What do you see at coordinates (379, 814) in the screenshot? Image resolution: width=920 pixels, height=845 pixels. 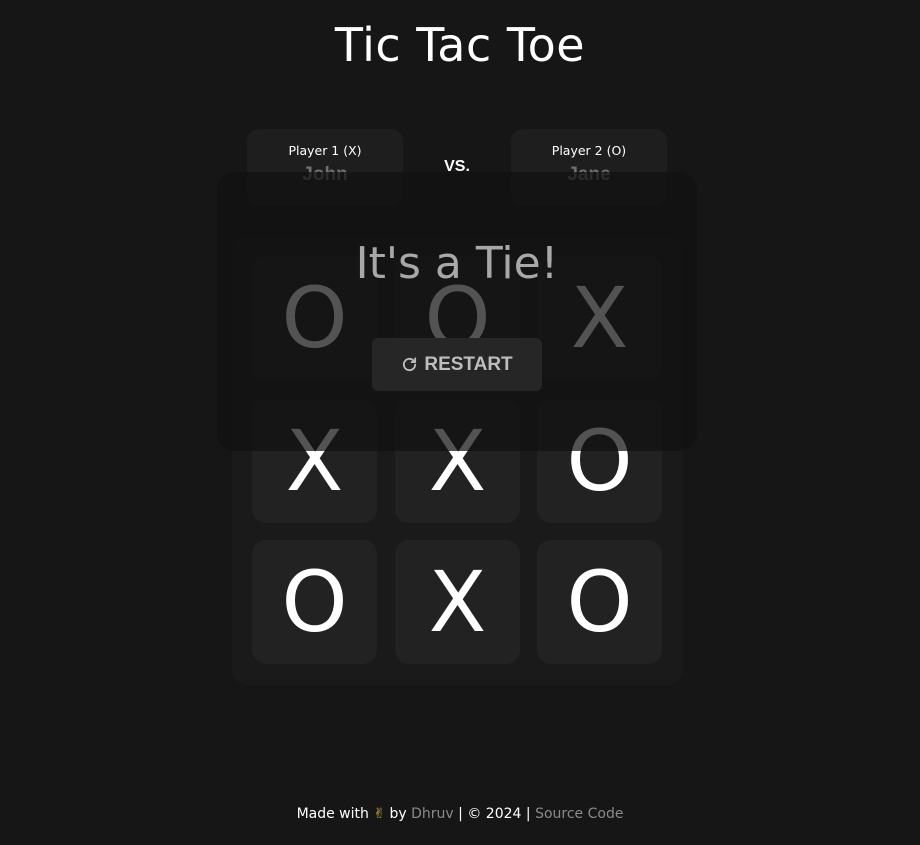 I see `victory-hand-emoji: ✌` at bounding box center [379, 814].